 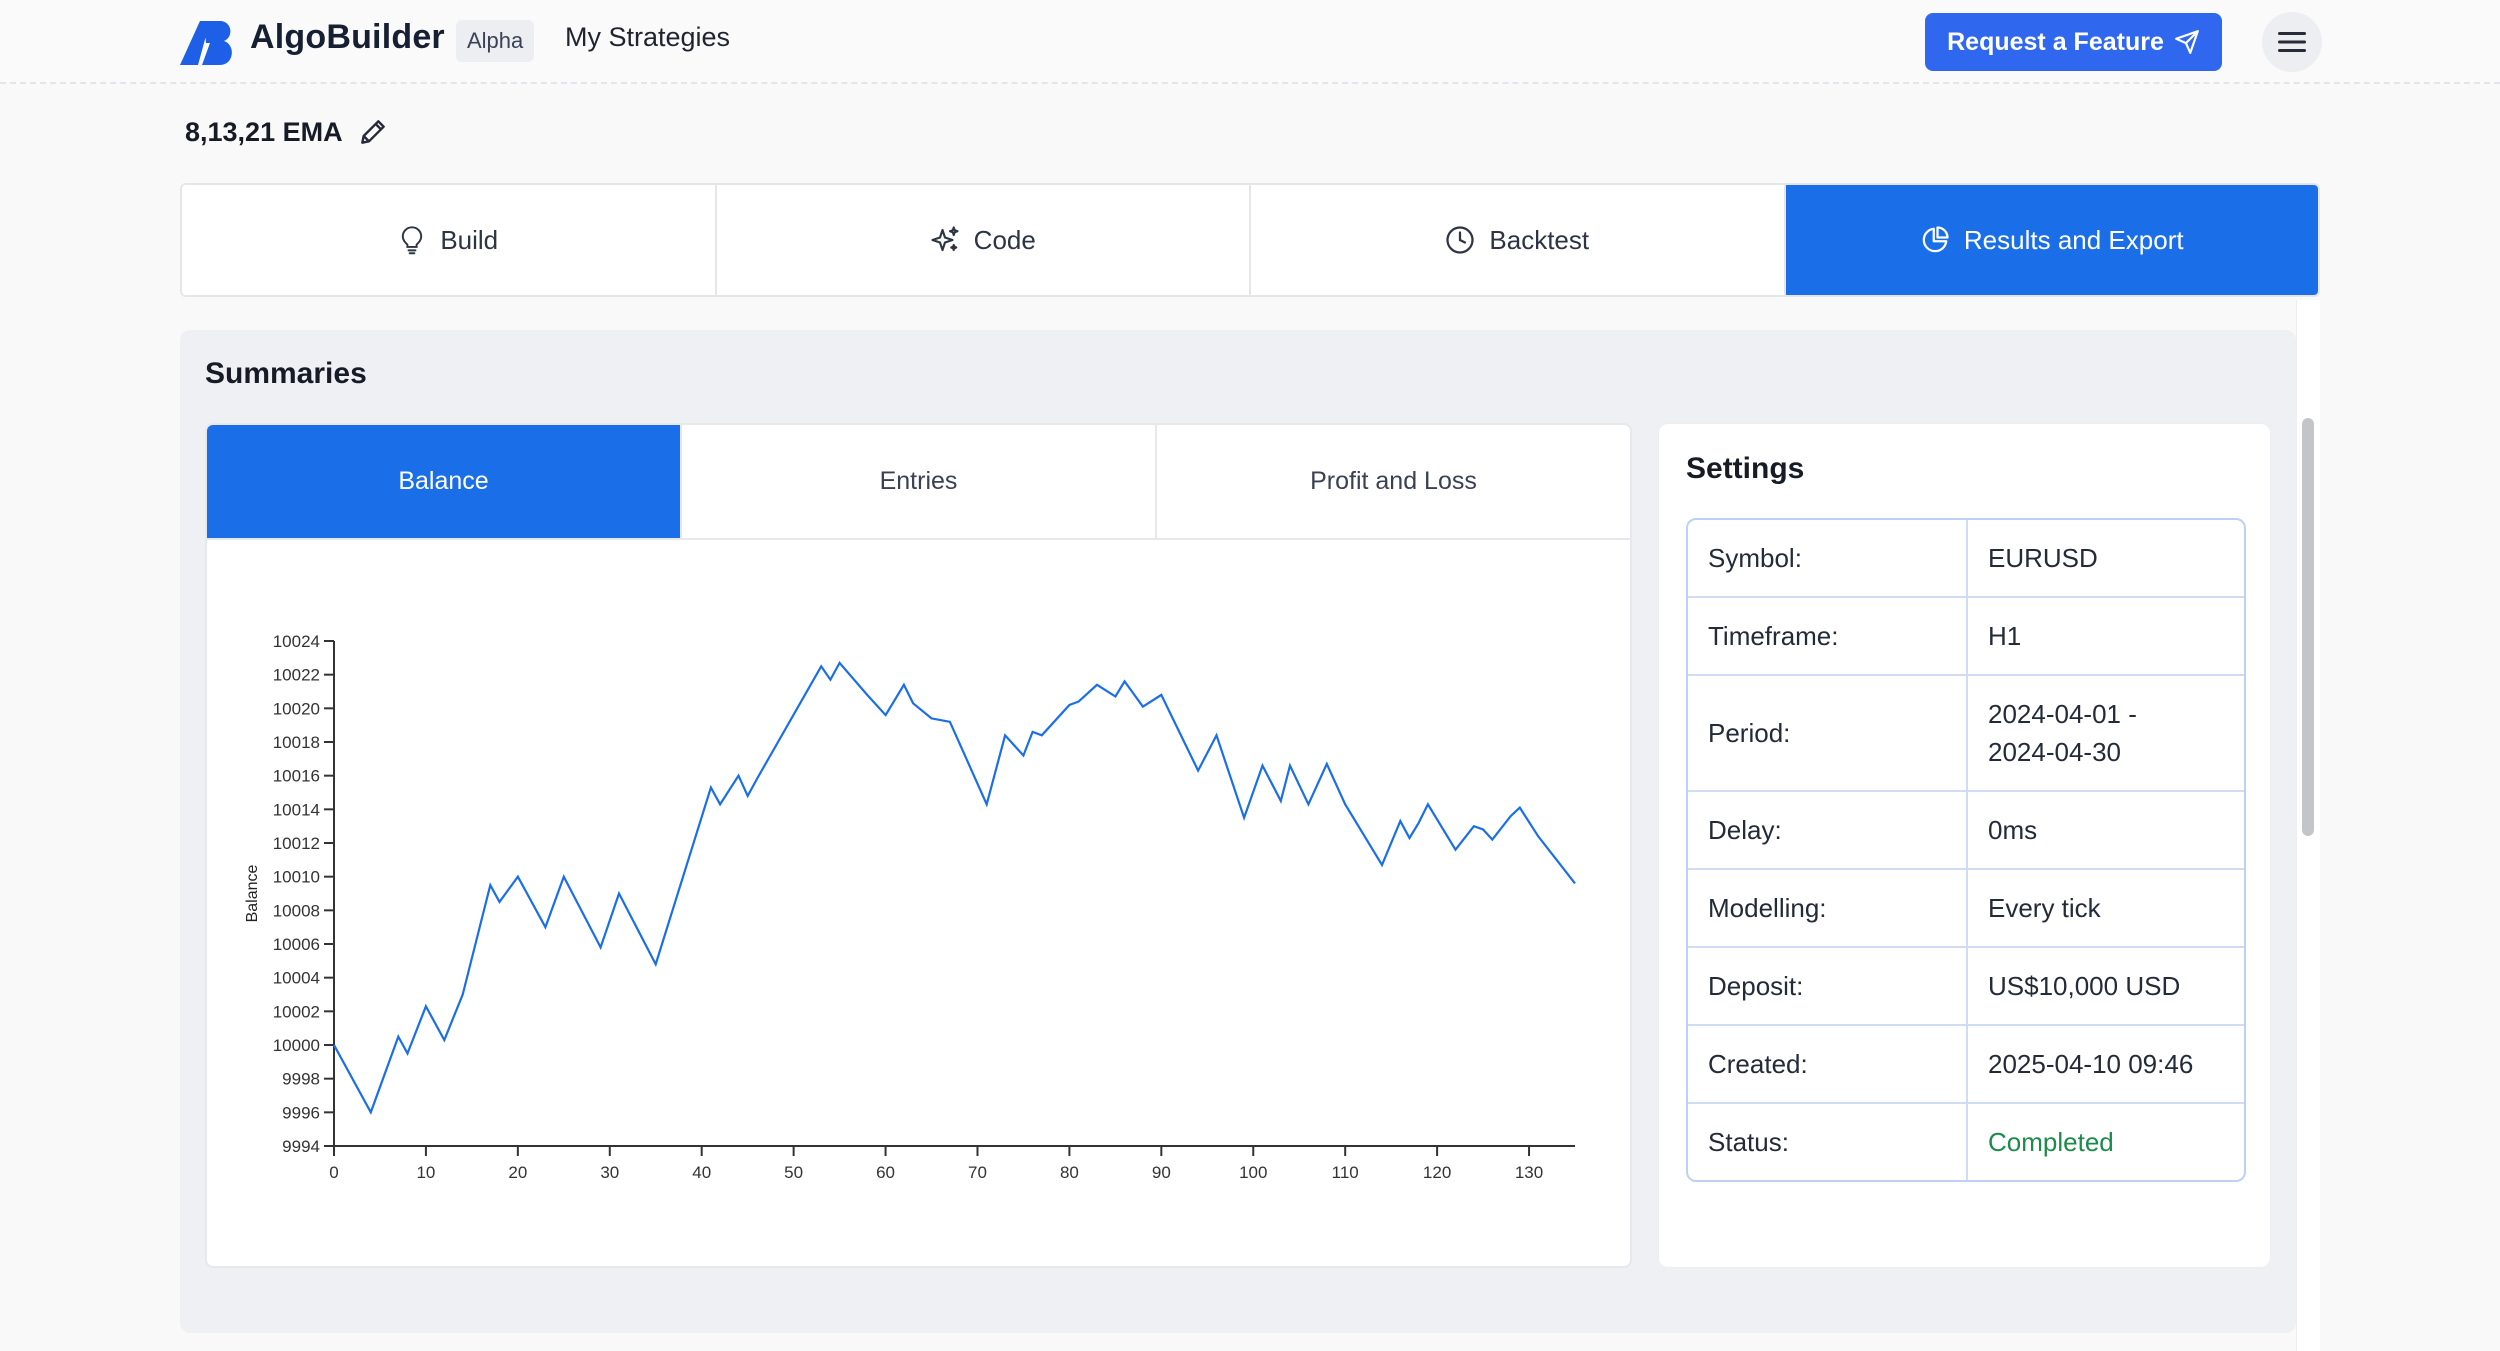 What do you see at coordinates (701, 1172) in the screenshot?
I see `x-tick-label: 40` at bounding box center [701, 1172].